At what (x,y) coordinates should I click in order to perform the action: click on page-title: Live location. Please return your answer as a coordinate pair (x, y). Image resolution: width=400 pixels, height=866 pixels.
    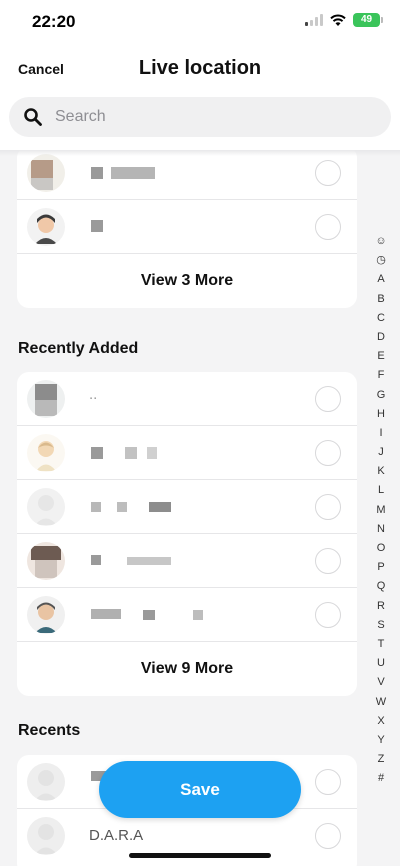
    Looking at the image, I should click on (200, 68).